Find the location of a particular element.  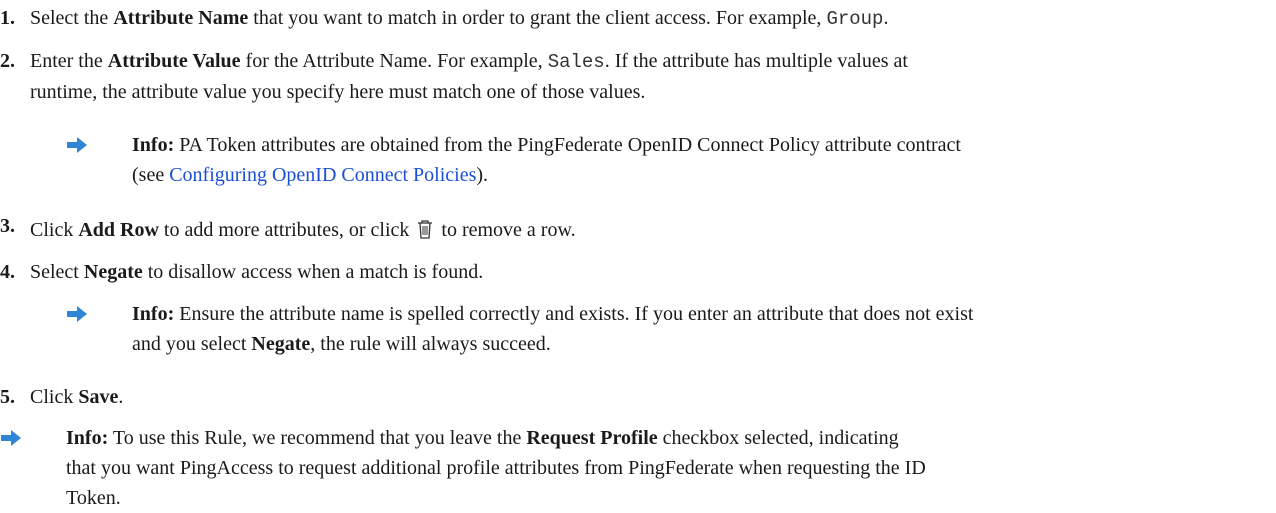

save-term: Save is located at coordinates (98, 397).